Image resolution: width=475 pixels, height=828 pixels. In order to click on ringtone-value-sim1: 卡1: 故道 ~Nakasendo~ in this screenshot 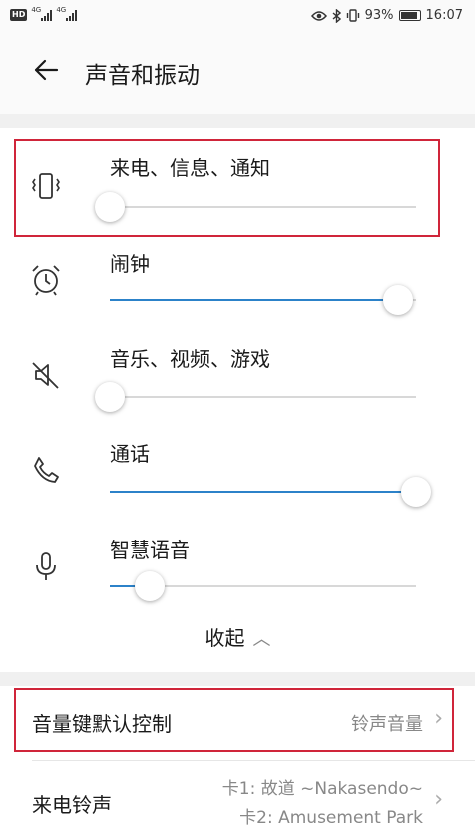, I will do `click(322, 789)`.